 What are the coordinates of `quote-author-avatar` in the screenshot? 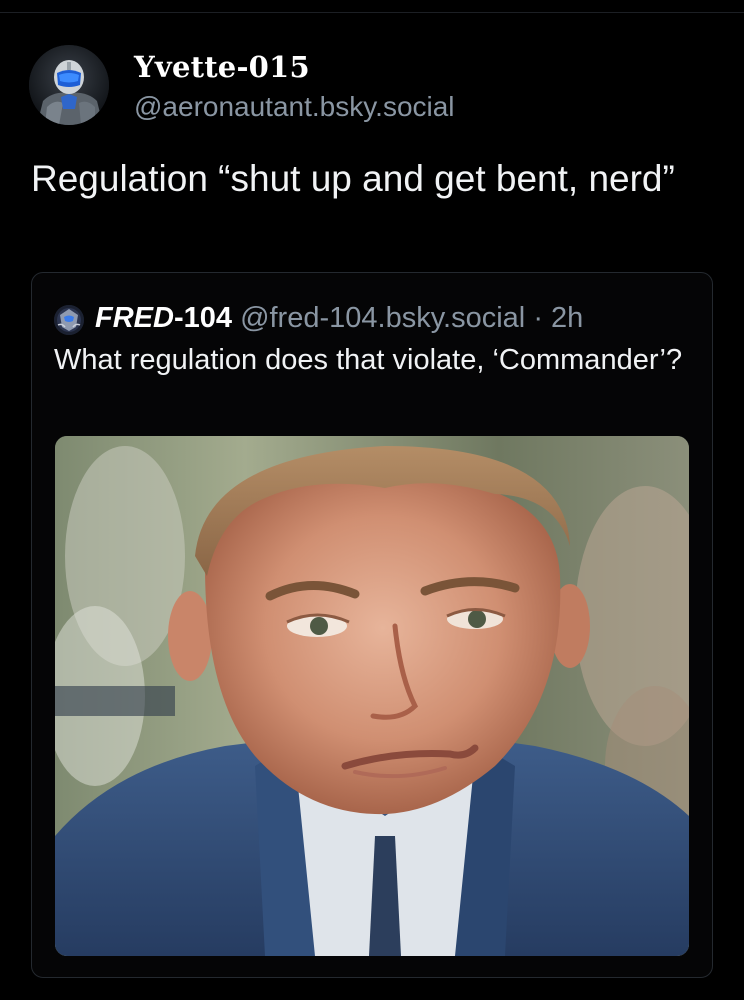 It's located at (69, 320).